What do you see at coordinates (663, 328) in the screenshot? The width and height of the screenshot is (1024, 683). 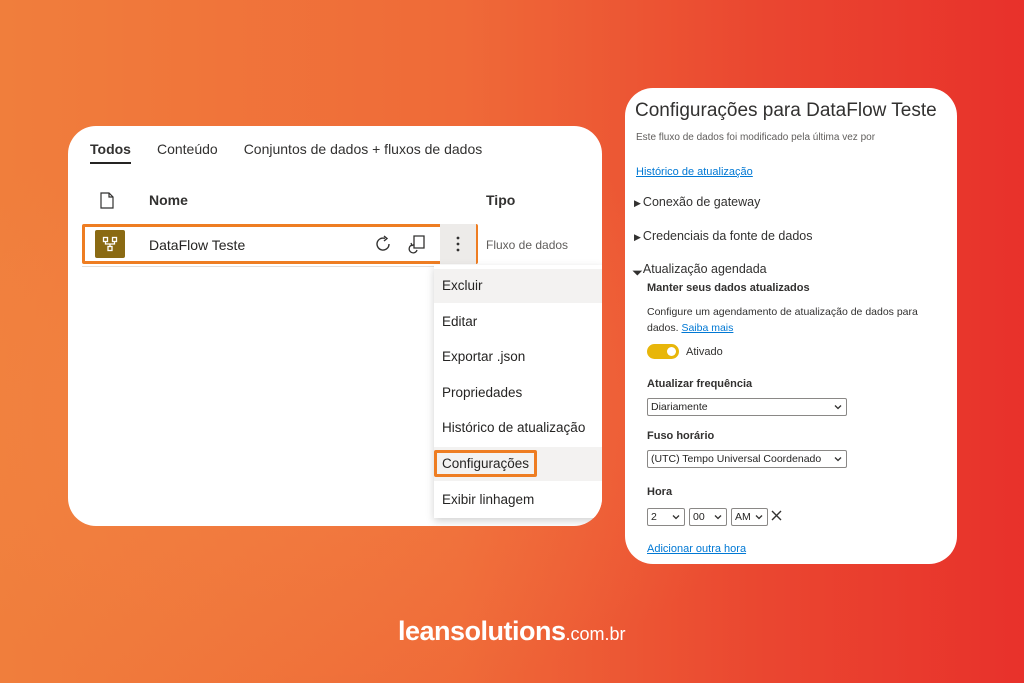 I see `description-text-2: dados.` at bounding box center [663, 328].